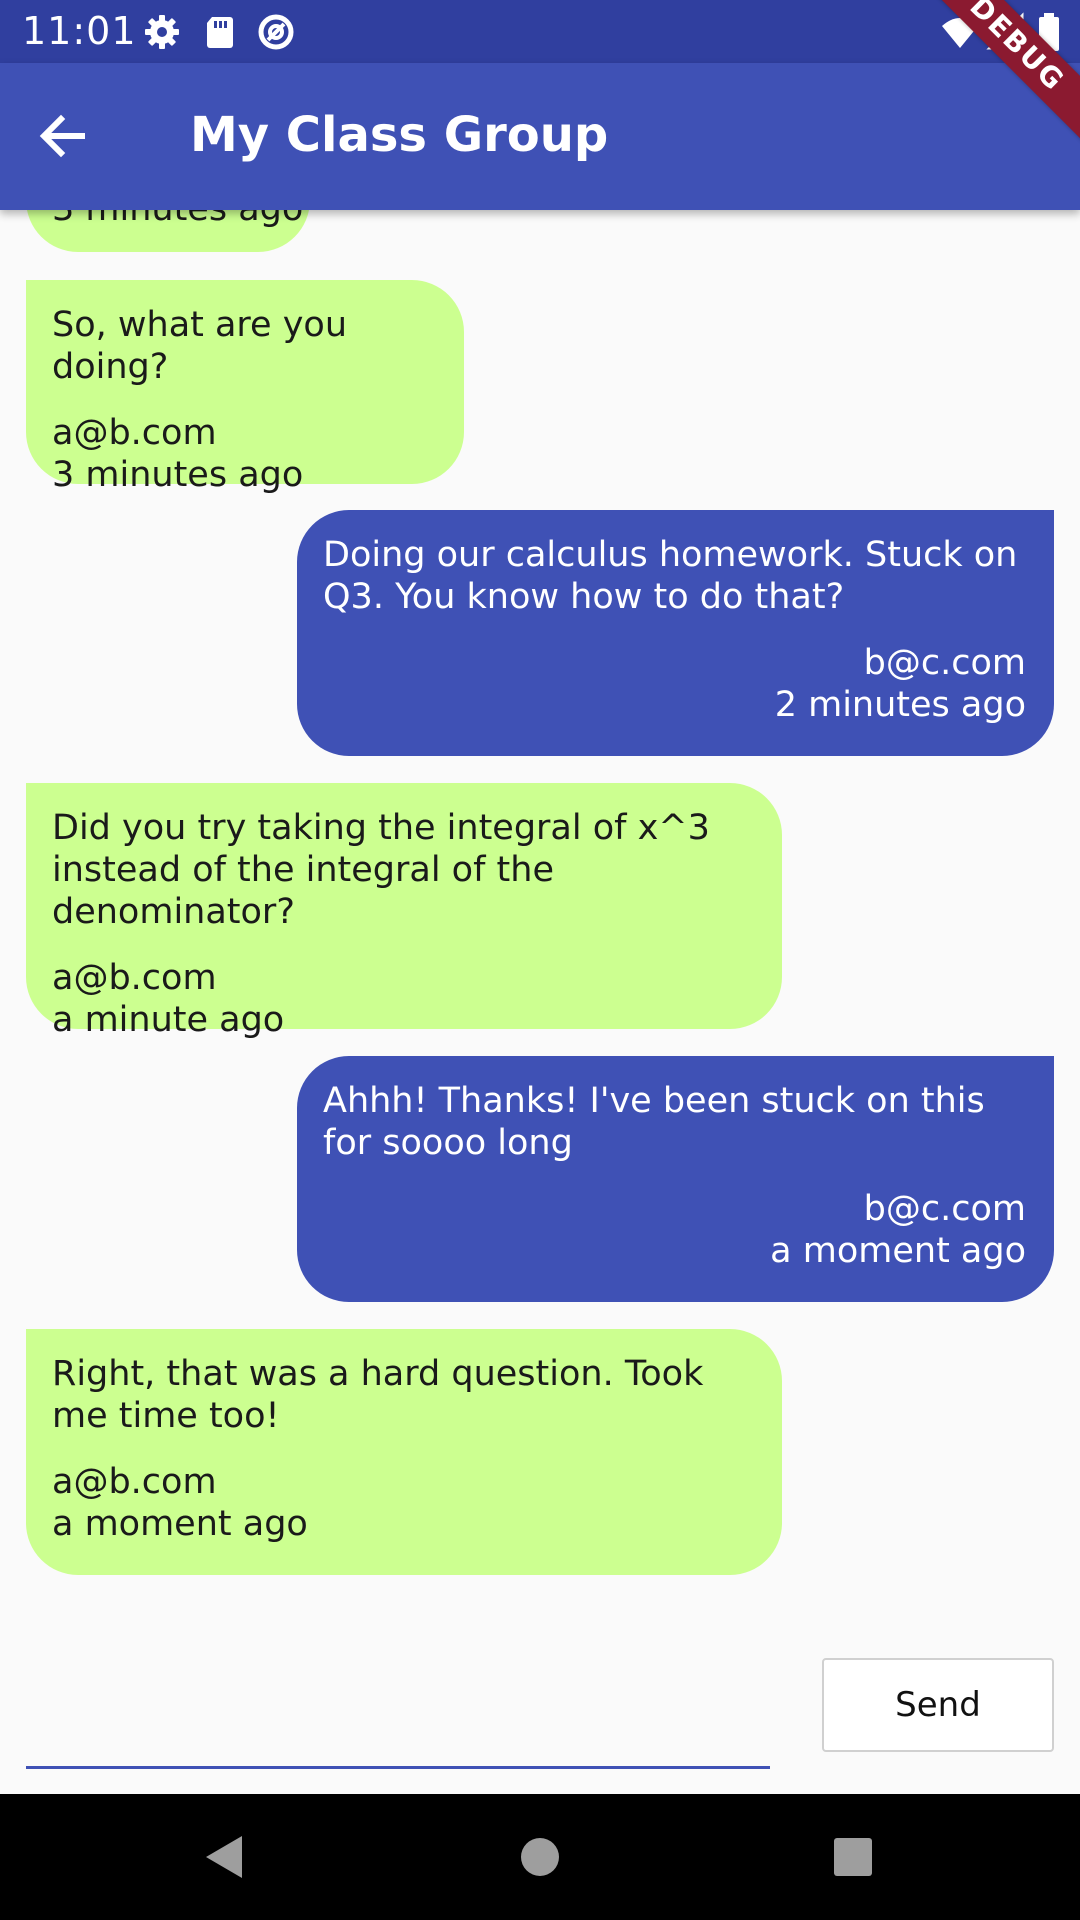 Image resolution: width=1080 pixels, height=1920 pixels. I want to click on at-sign-icon, so click(276, 32).